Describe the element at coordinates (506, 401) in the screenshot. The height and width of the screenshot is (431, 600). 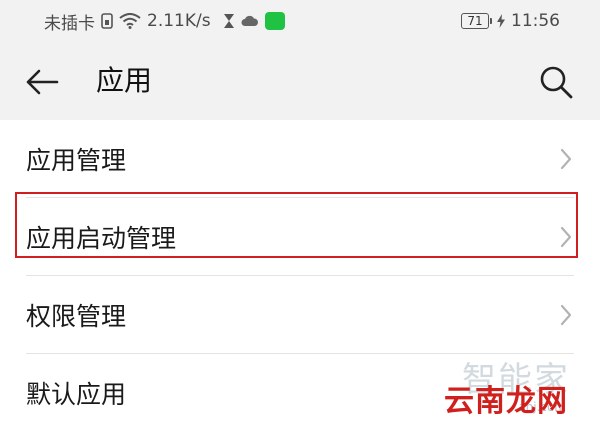
I see `watermark-site-name: 云南龙网` at that location.